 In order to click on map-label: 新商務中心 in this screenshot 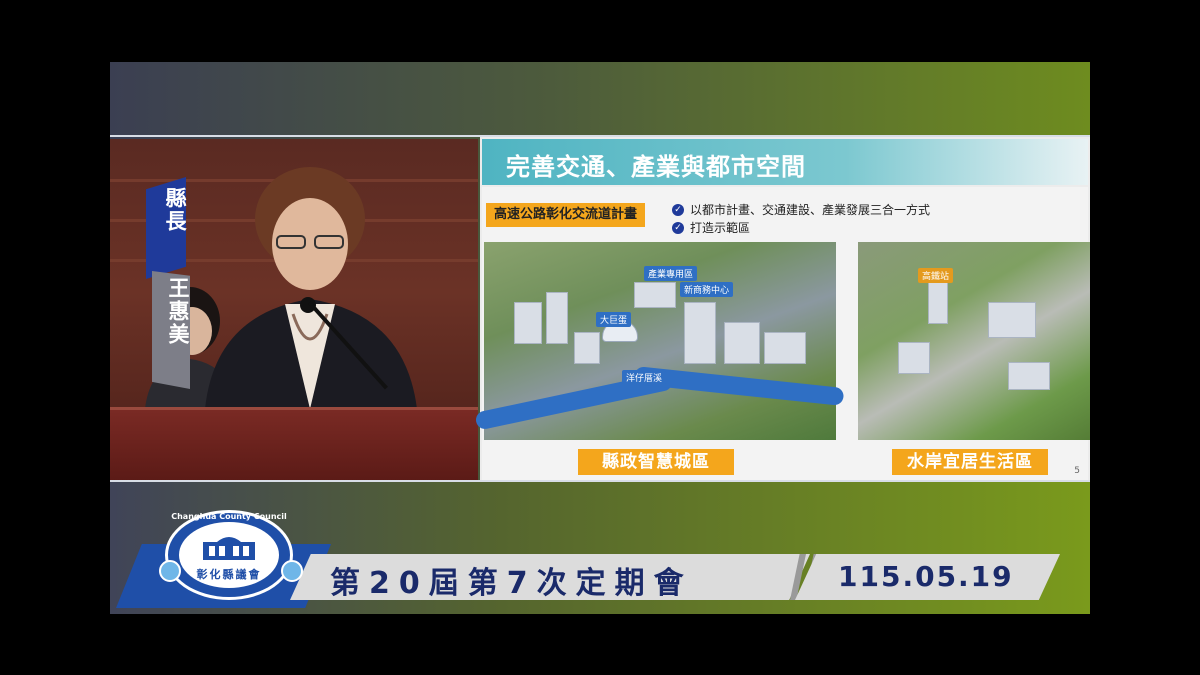, I will do `click(707, 289)`.